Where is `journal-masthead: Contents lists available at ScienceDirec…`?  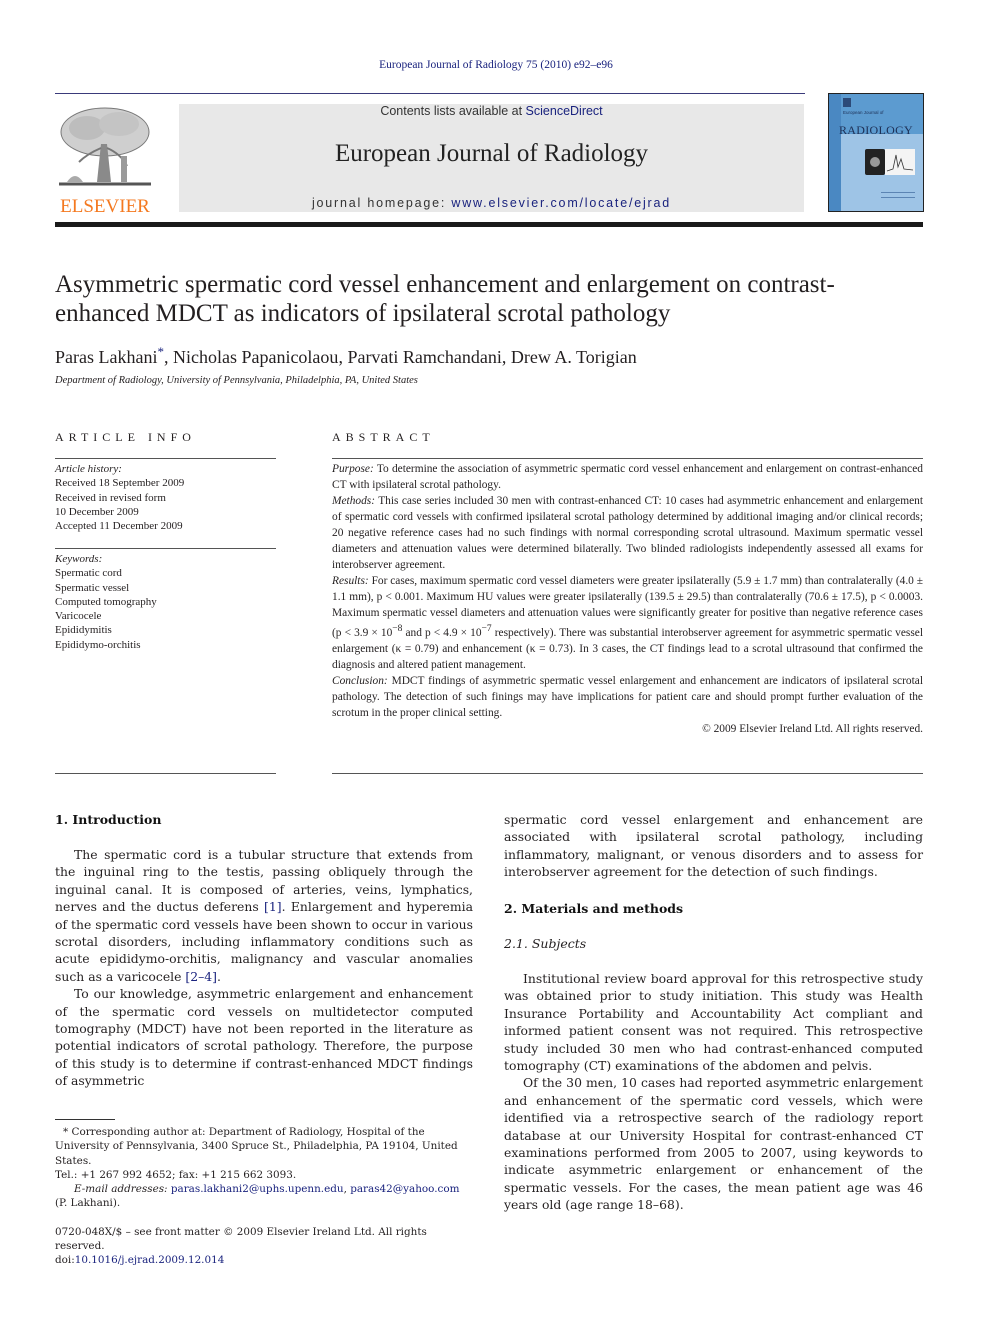
journal-masthead: Contents lists available at ScienceDirec… is located at coordinates (491, 158).